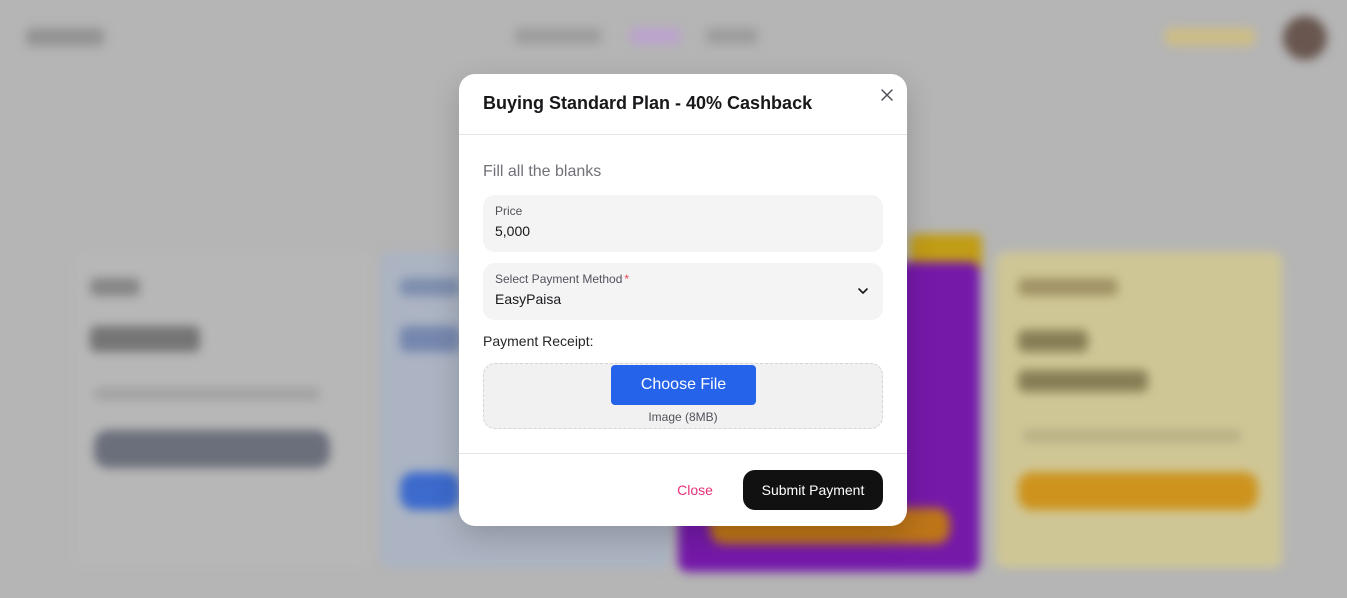 This screenshot has height=598, width=1347. I want to click on form-subtitle: Fill all the blanks, so click(542, 171).